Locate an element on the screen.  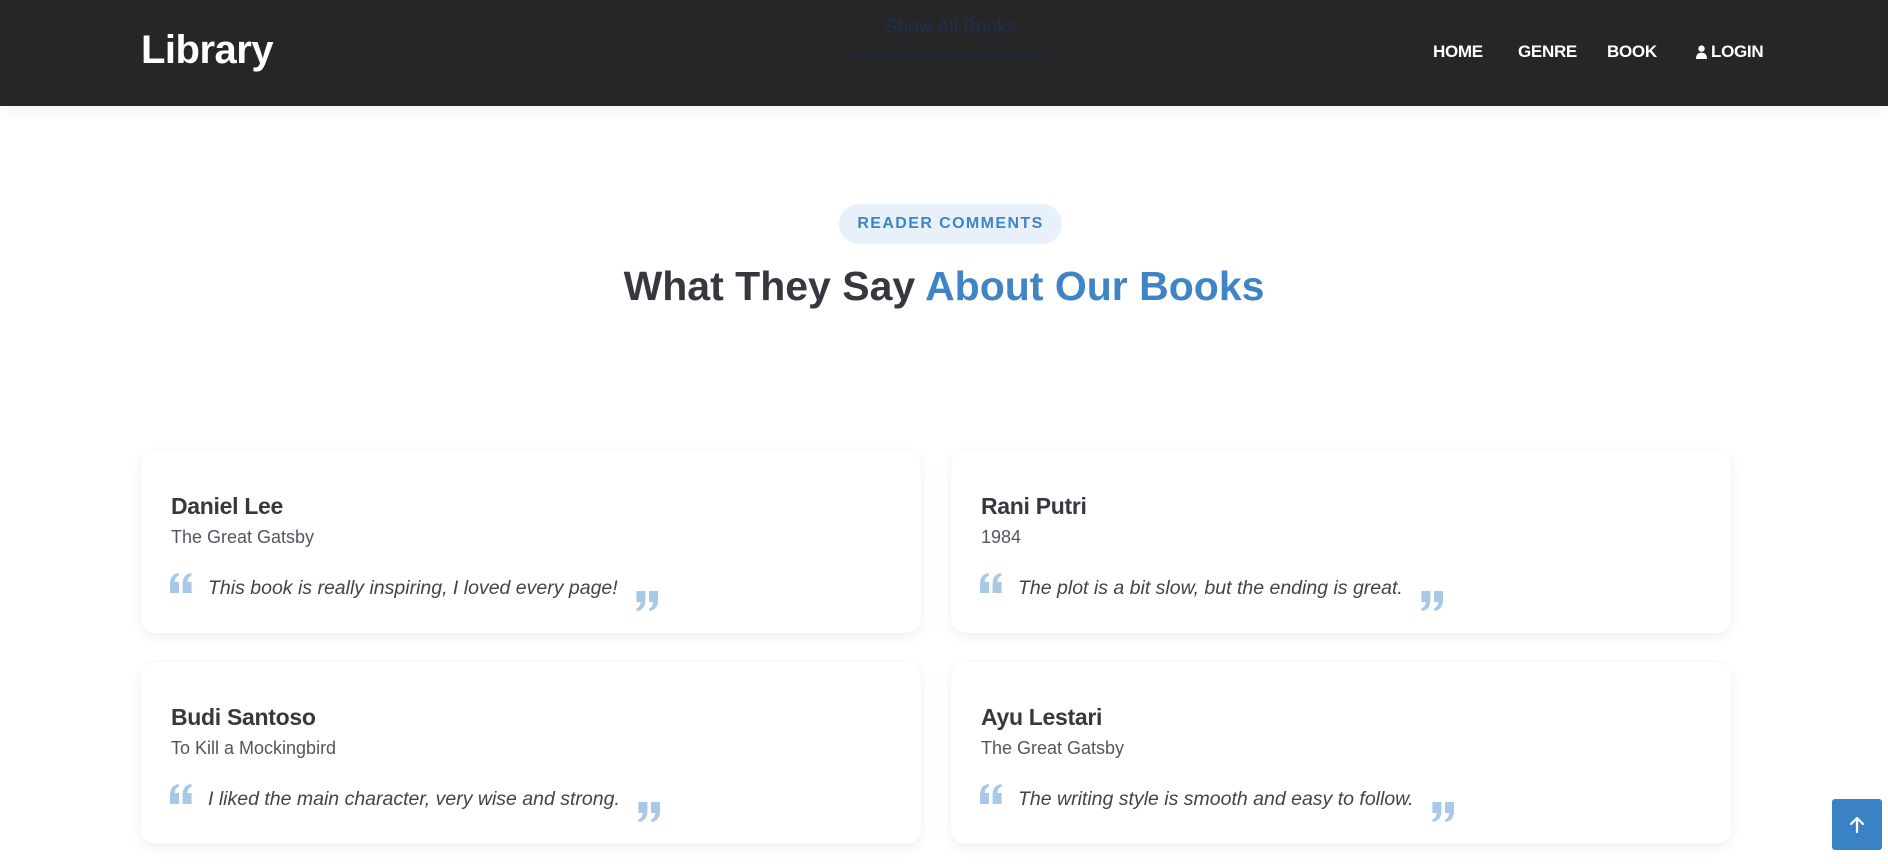
show-all-books-button: Show All Books is located at coordinates (950, 28).